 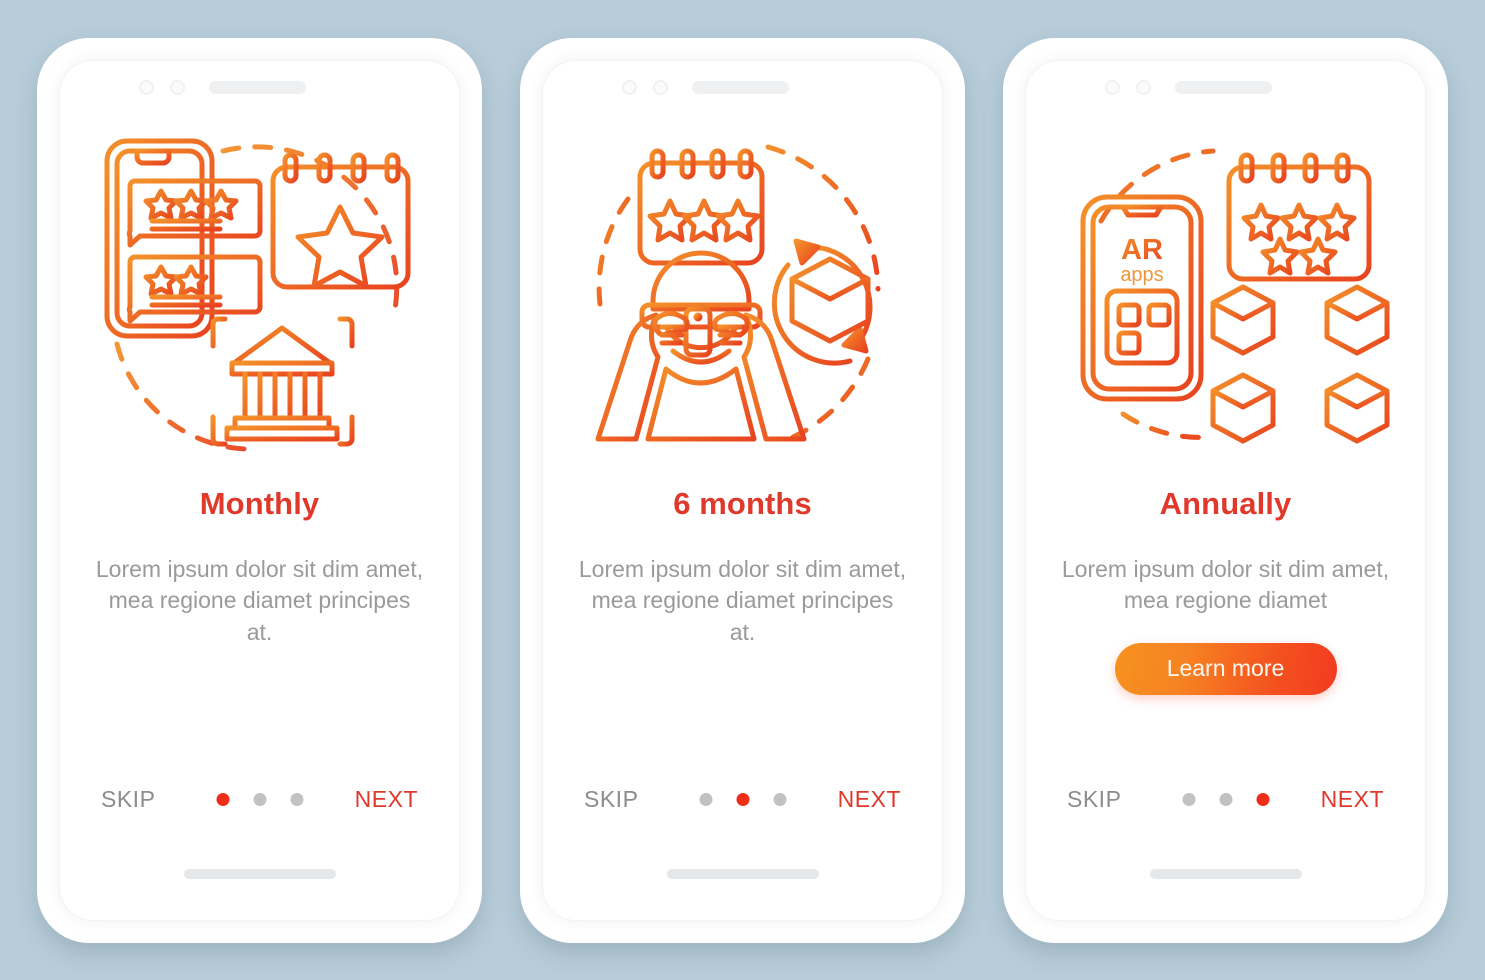 I want to click on learn-more-button: Learn more, so click(x=1225, y=668).